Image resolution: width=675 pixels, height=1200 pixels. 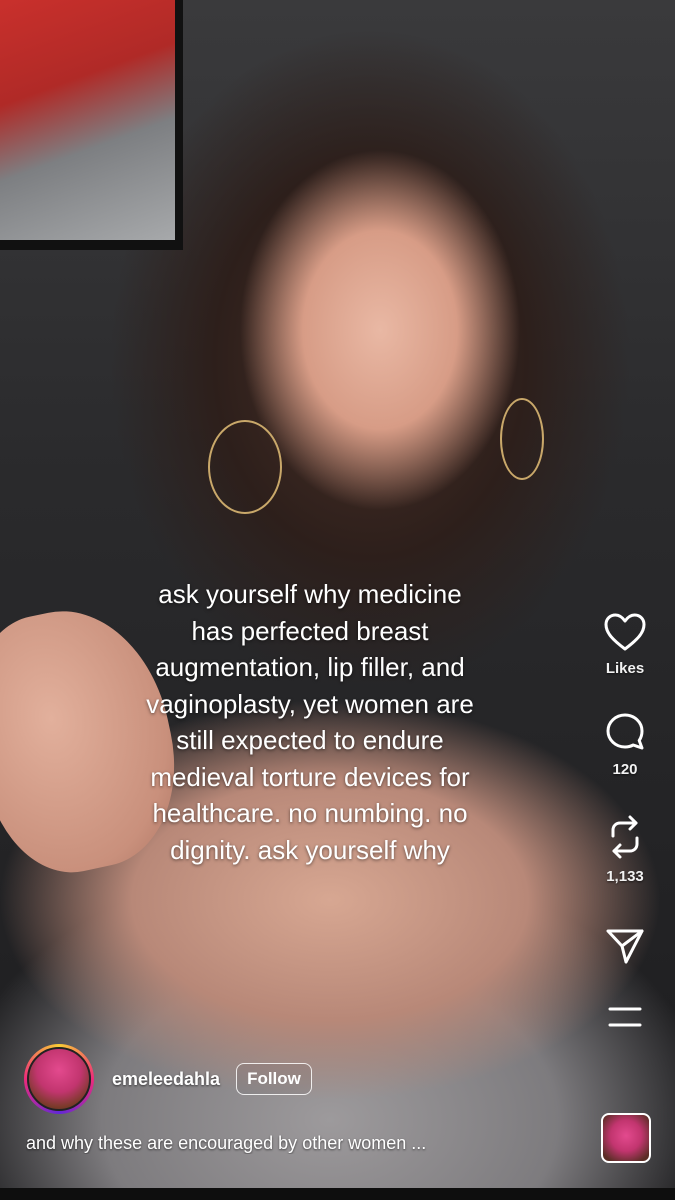 I want to click on avatar, so click(x=59, y=1079).